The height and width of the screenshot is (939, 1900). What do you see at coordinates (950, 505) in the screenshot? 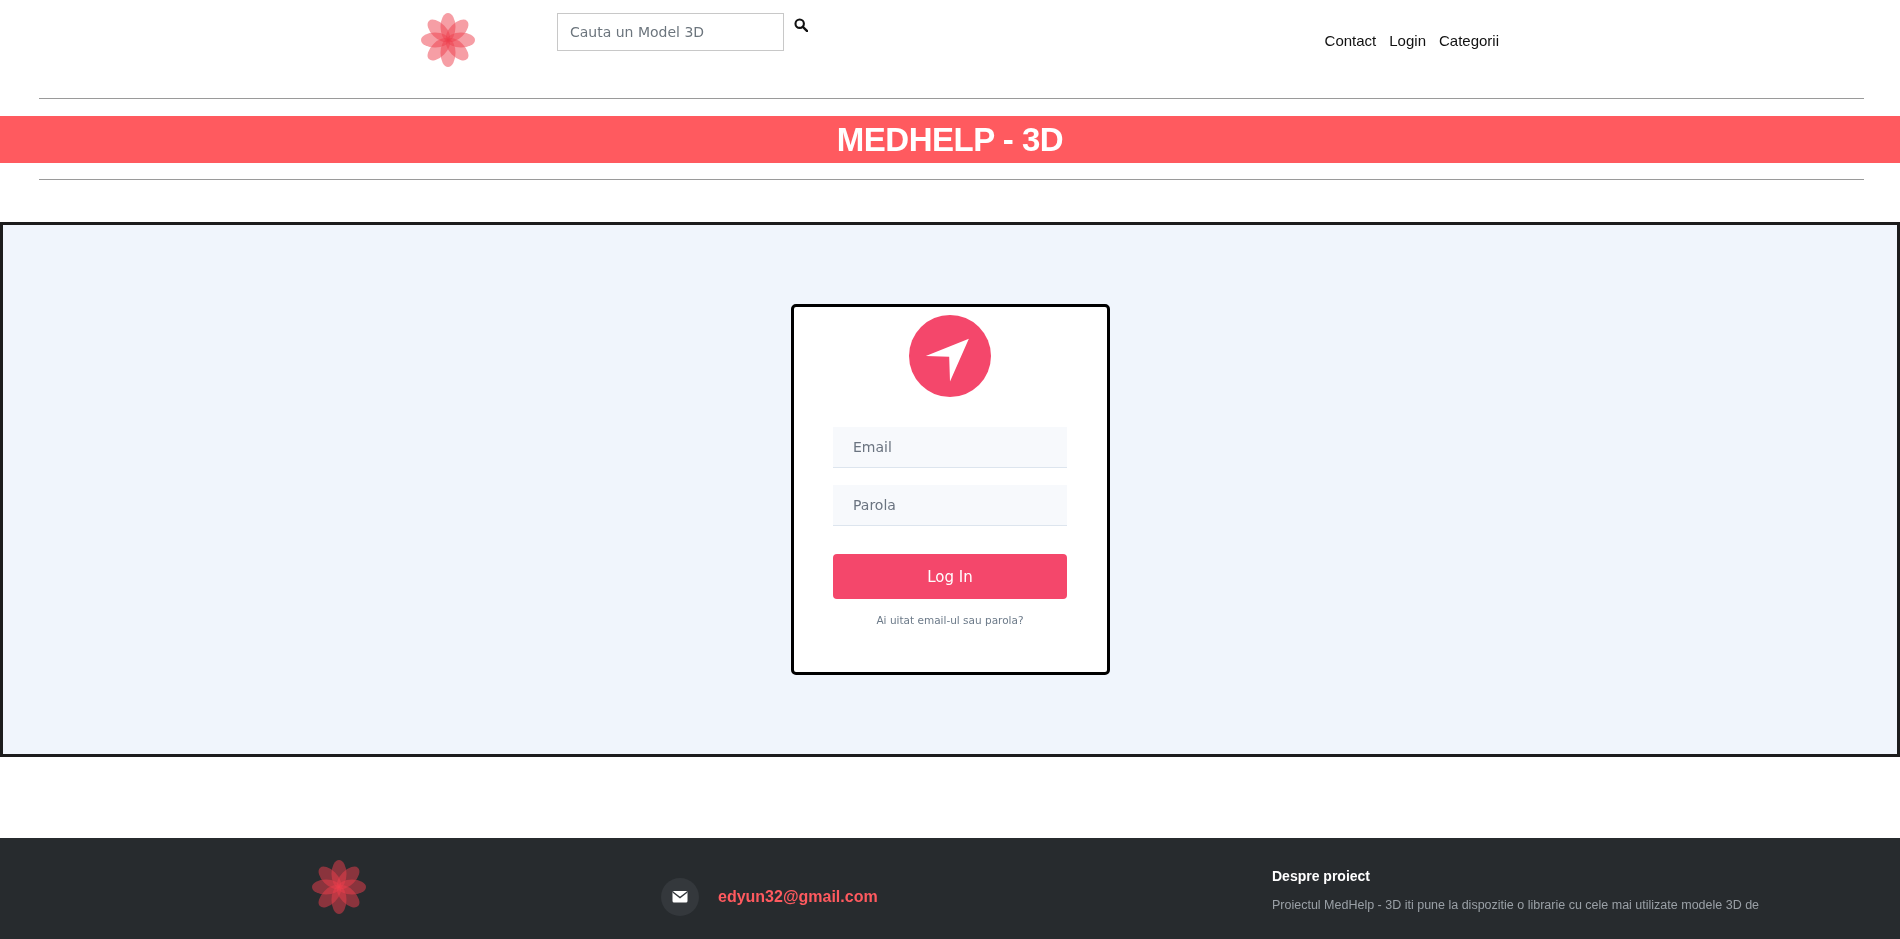
I see `password-field: Parola` at bounding box center [950, 505].